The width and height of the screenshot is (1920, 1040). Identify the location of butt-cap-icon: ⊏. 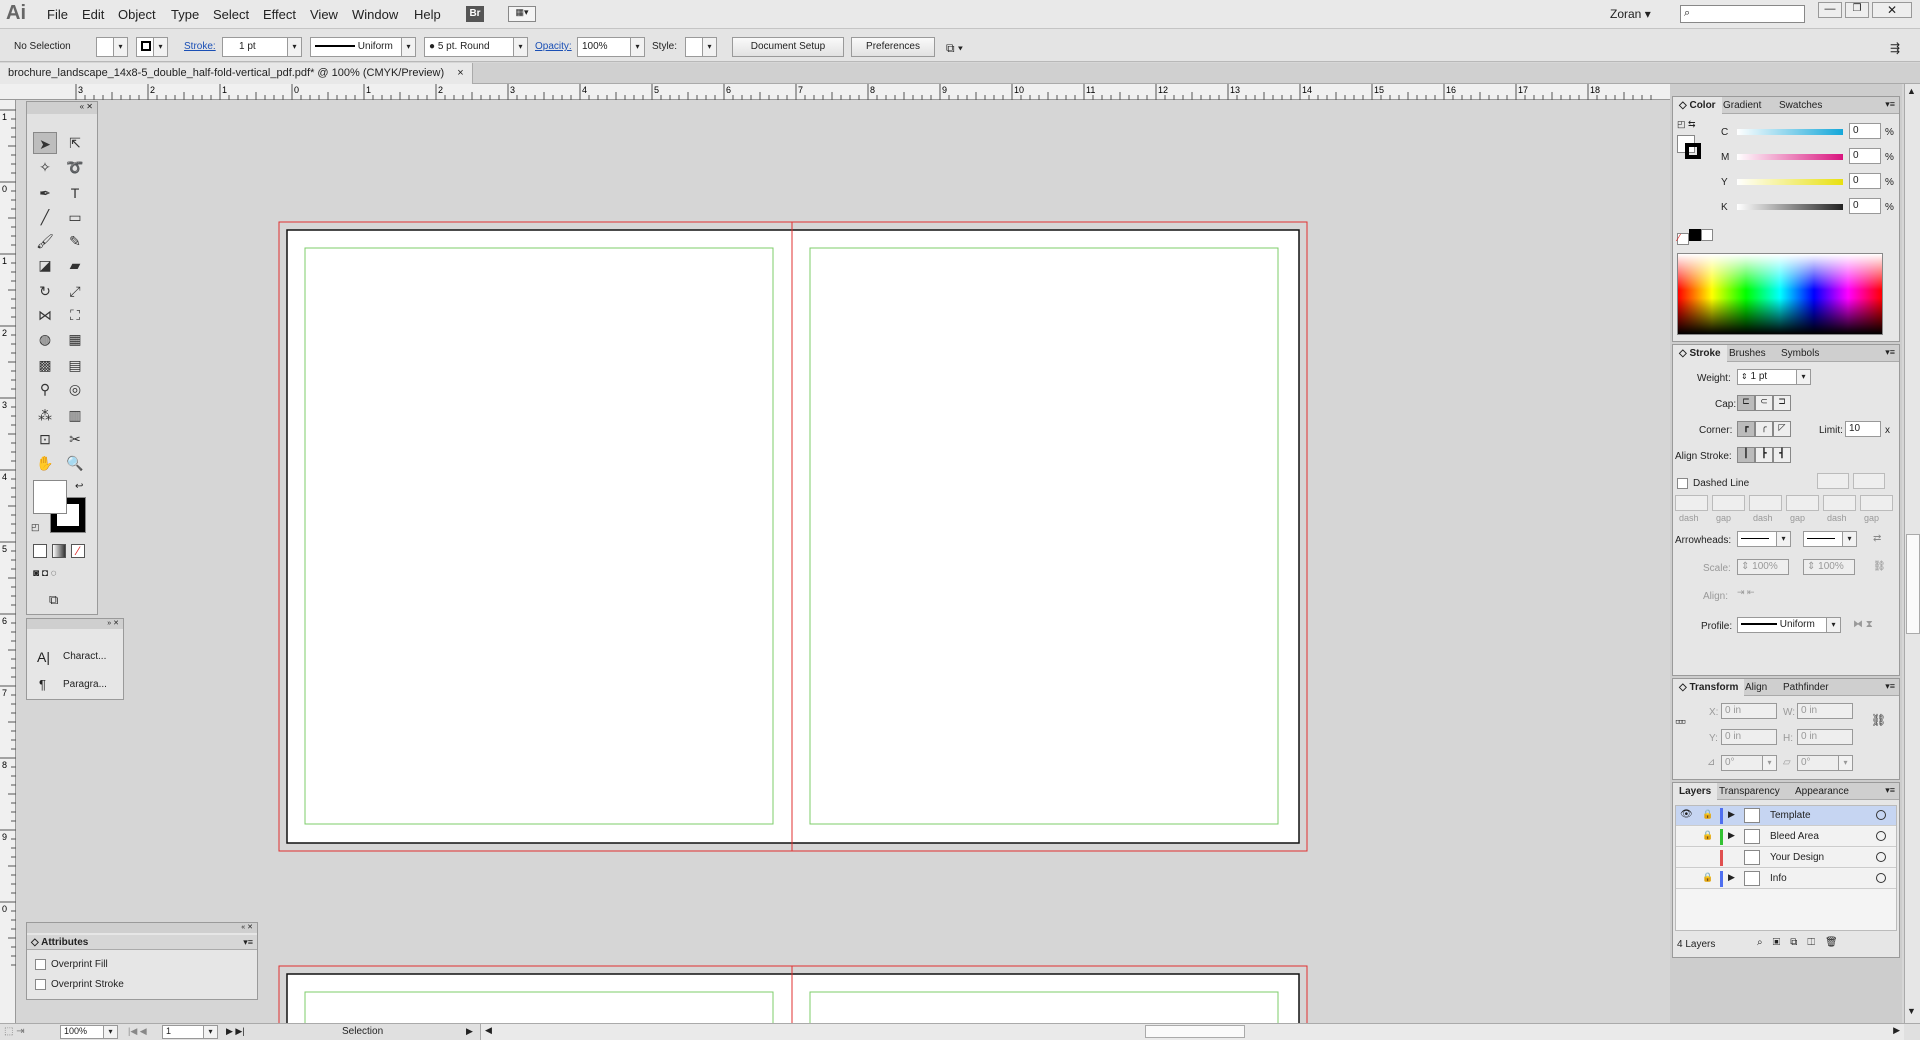
(1746, 403).